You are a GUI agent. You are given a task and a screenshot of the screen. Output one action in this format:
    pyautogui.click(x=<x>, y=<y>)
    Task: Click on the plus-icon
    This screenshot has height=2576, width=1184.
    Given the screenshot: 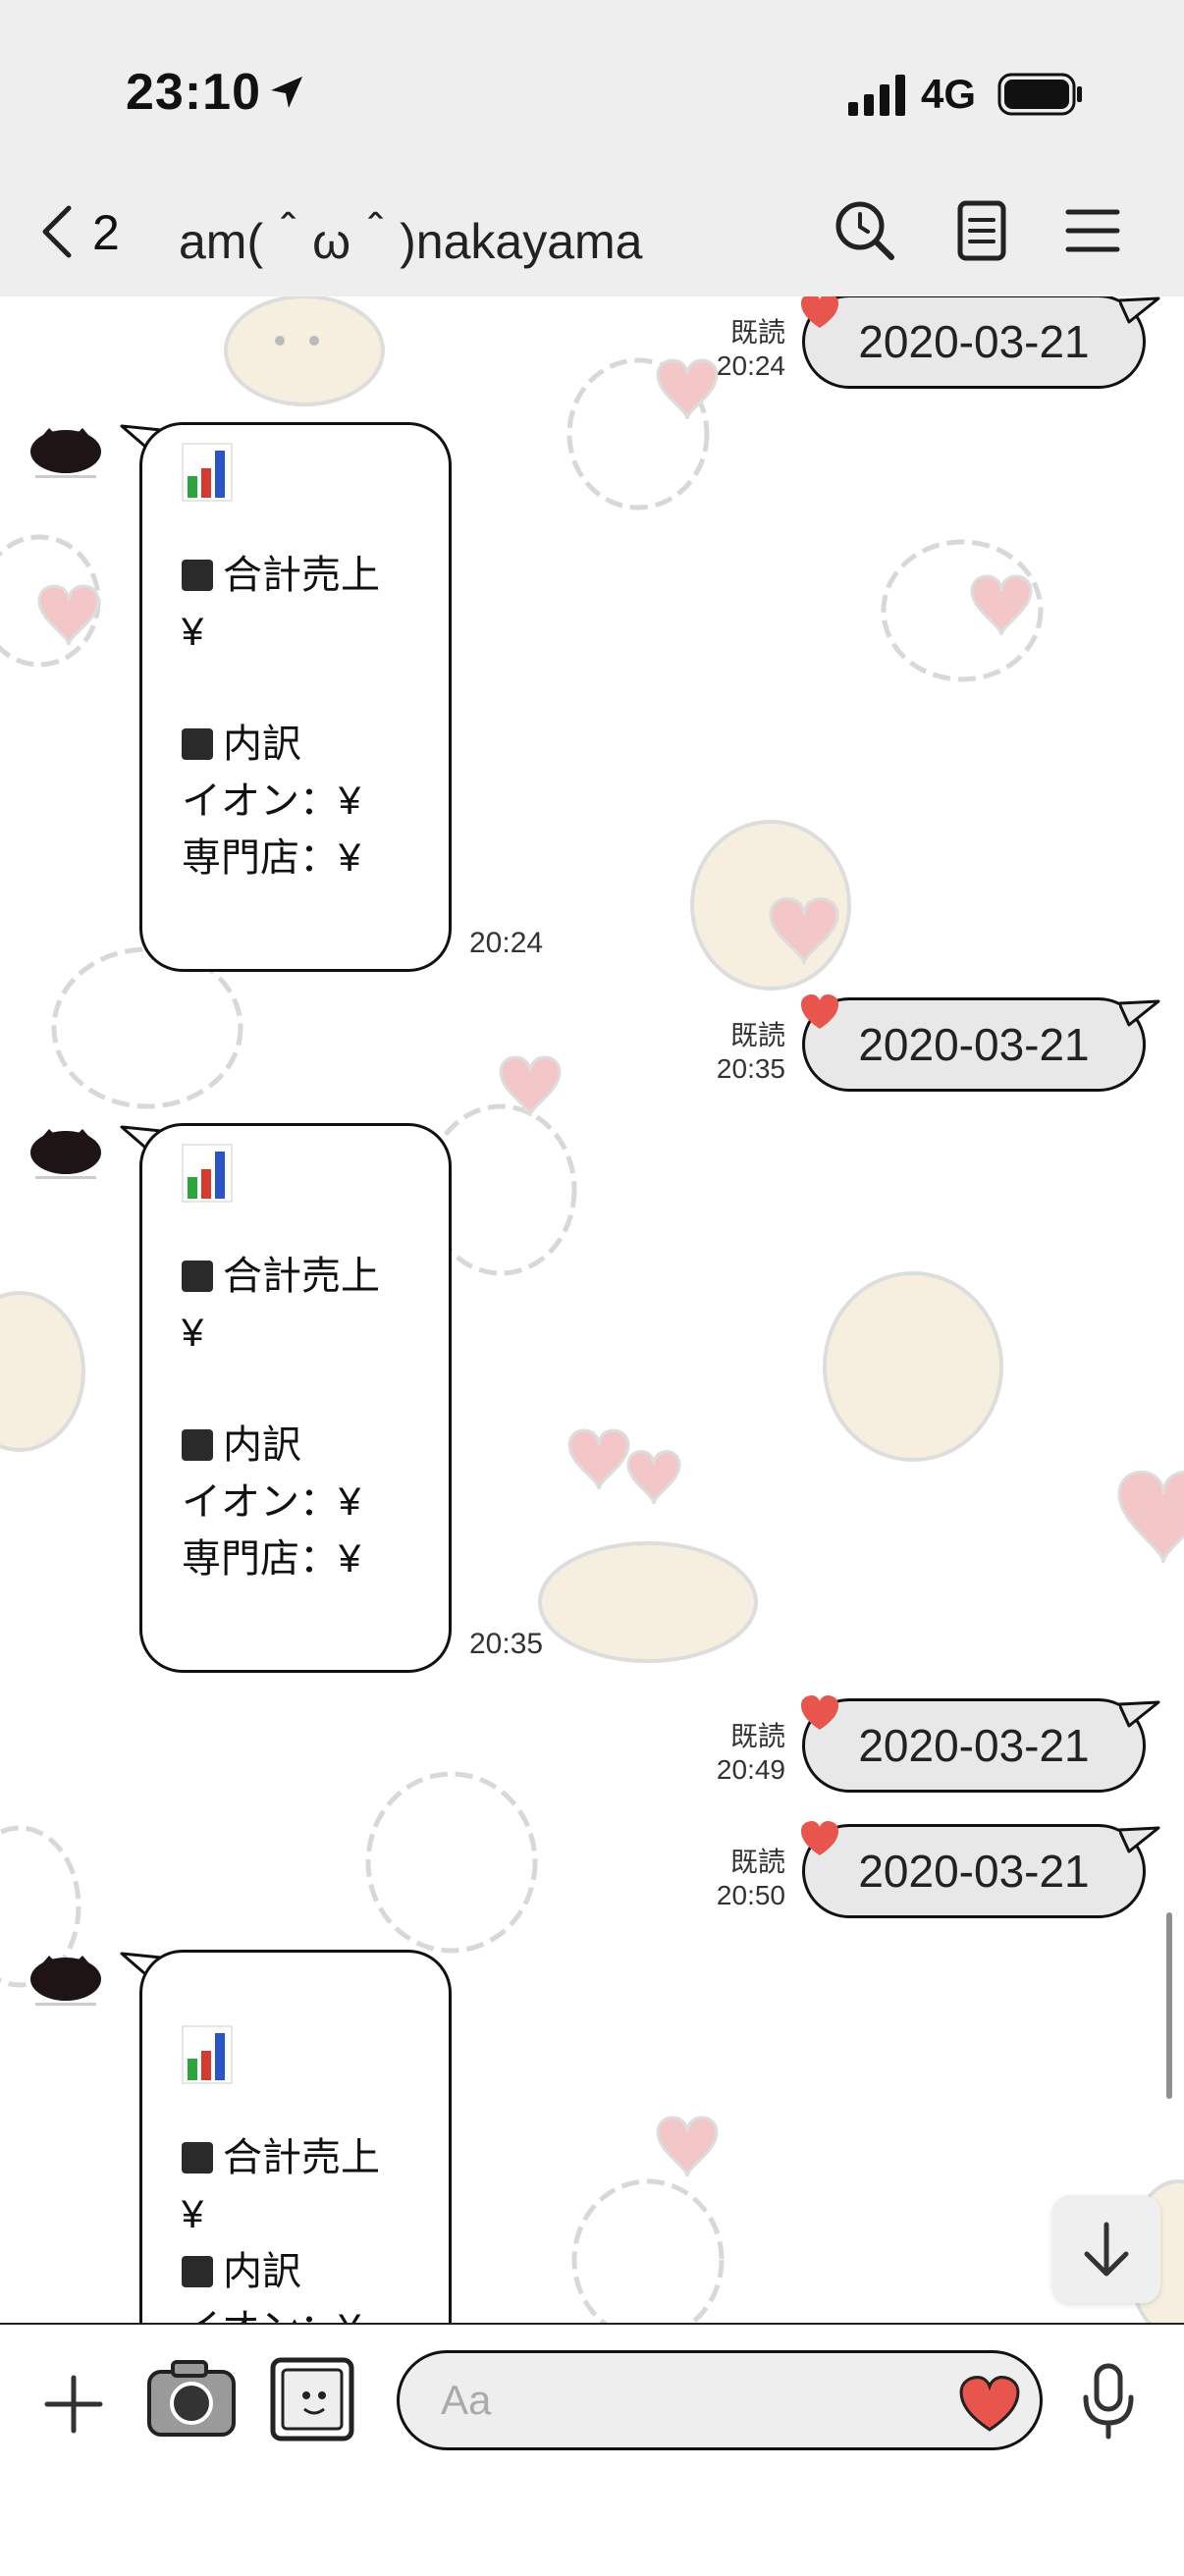 What is the action you would take?
    pyautogui.click(x=73, y=2404)
    